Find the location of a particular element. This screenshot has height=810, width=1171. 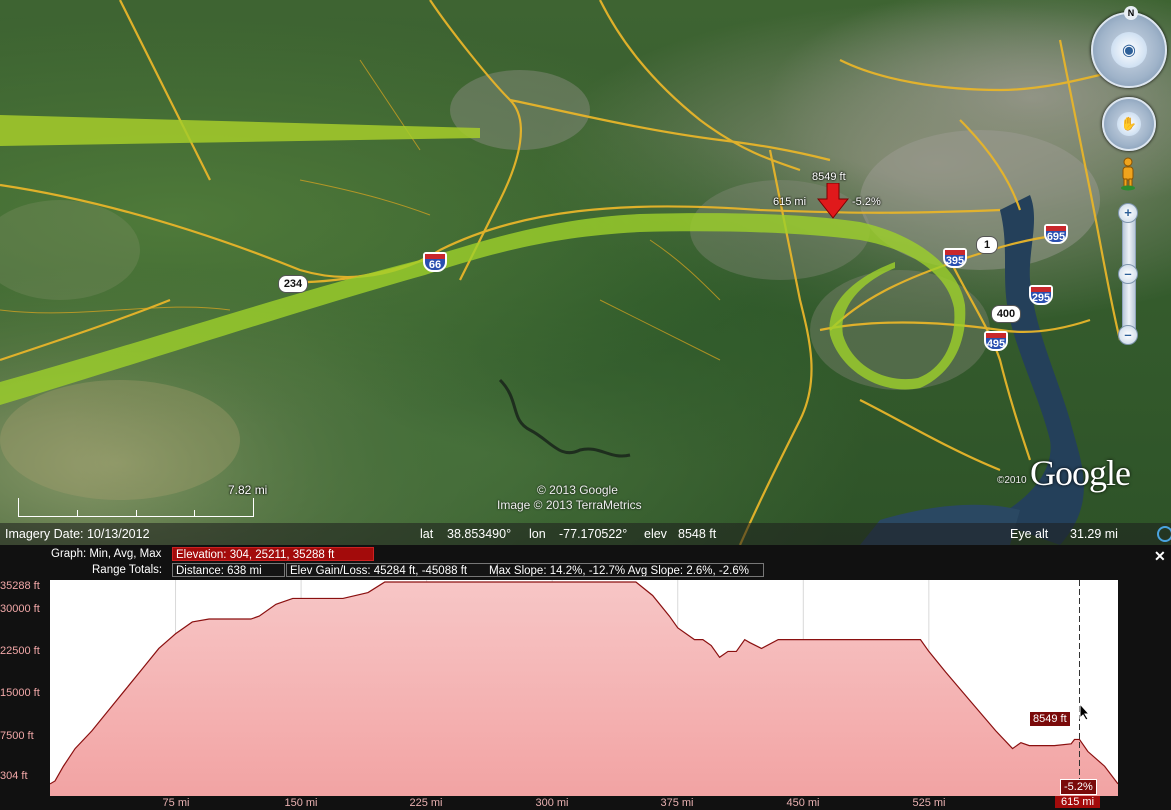

y-tick-label: 15000 ft is located at coordinates (20, 693).